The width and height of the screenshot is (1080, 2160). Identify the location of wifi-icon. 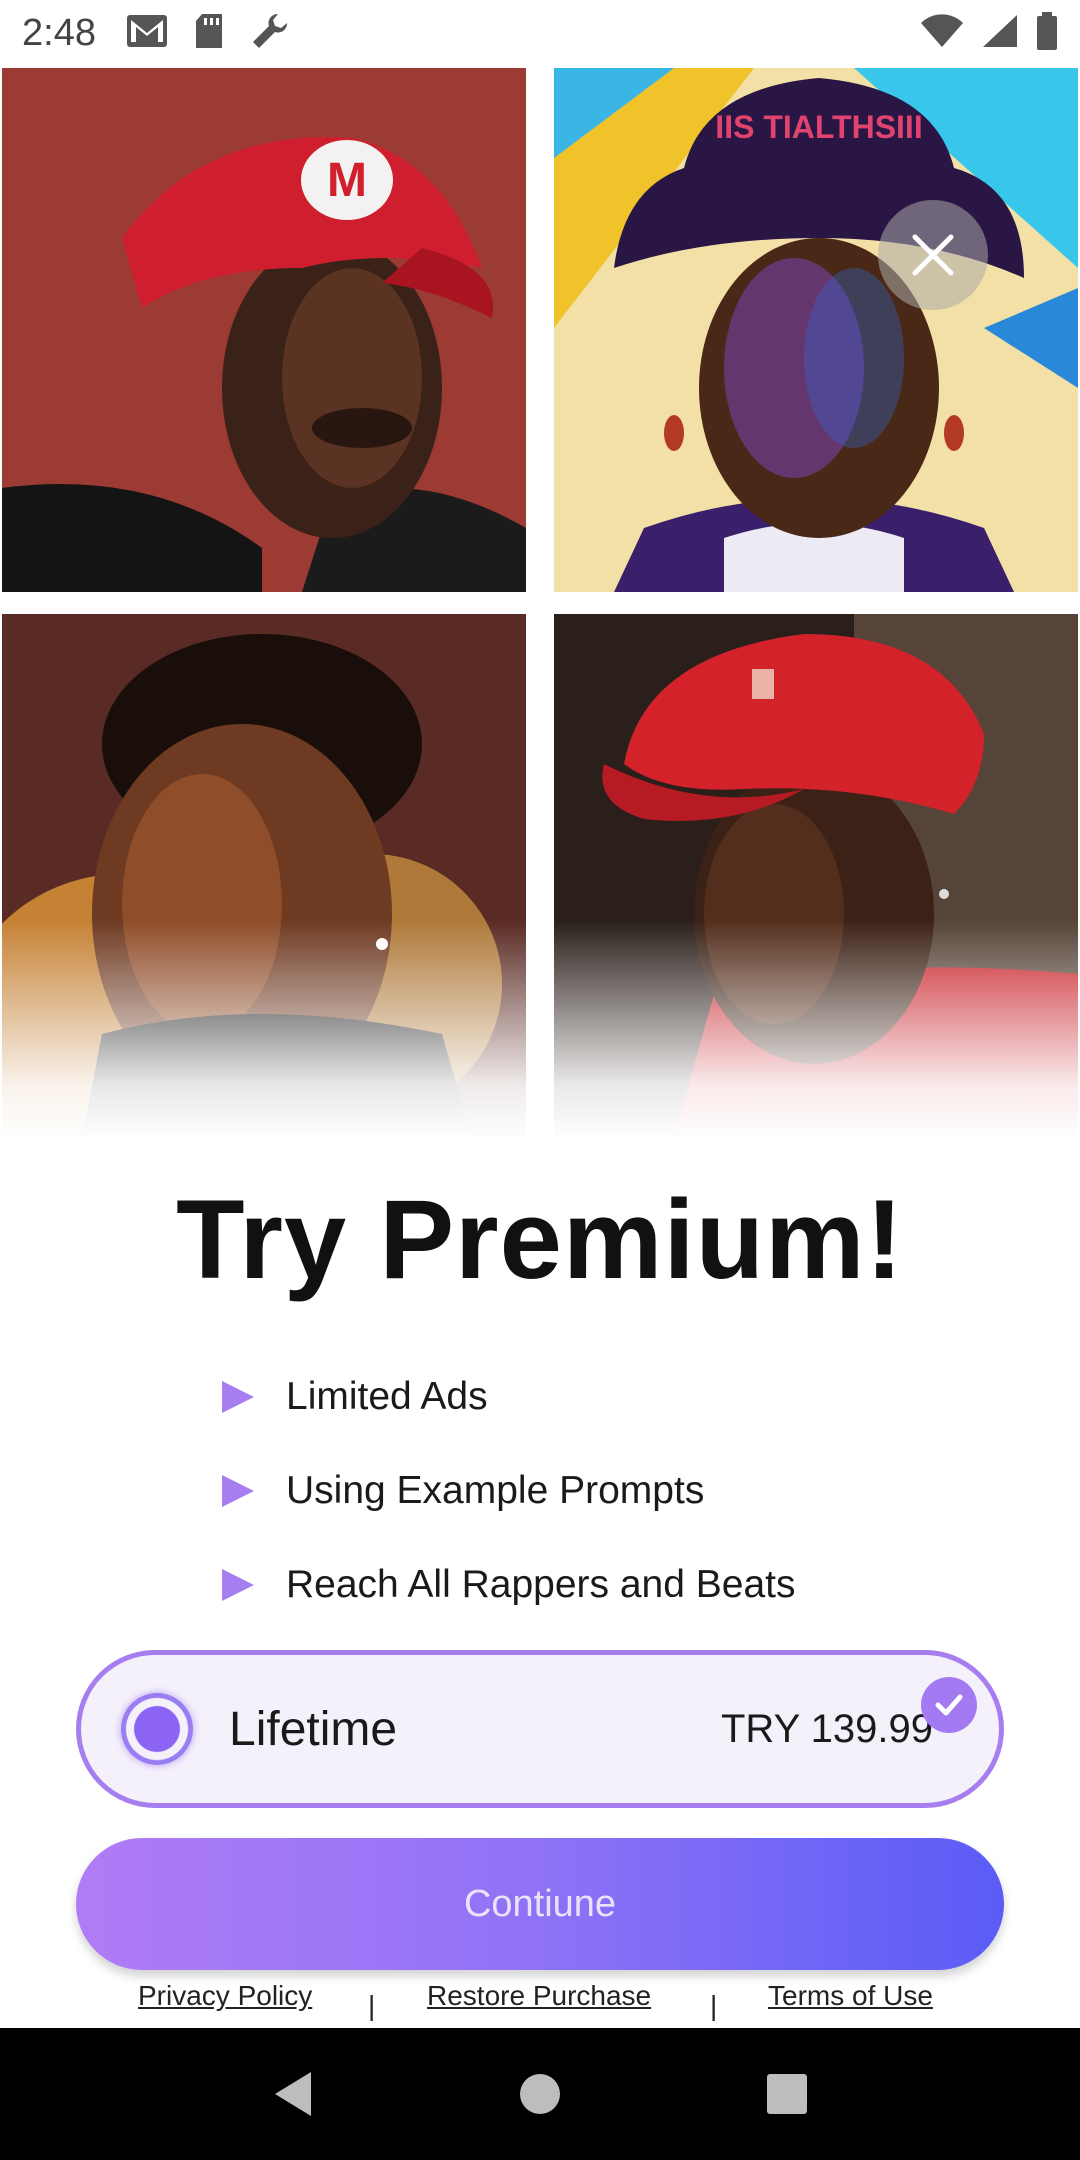
(942, 33).